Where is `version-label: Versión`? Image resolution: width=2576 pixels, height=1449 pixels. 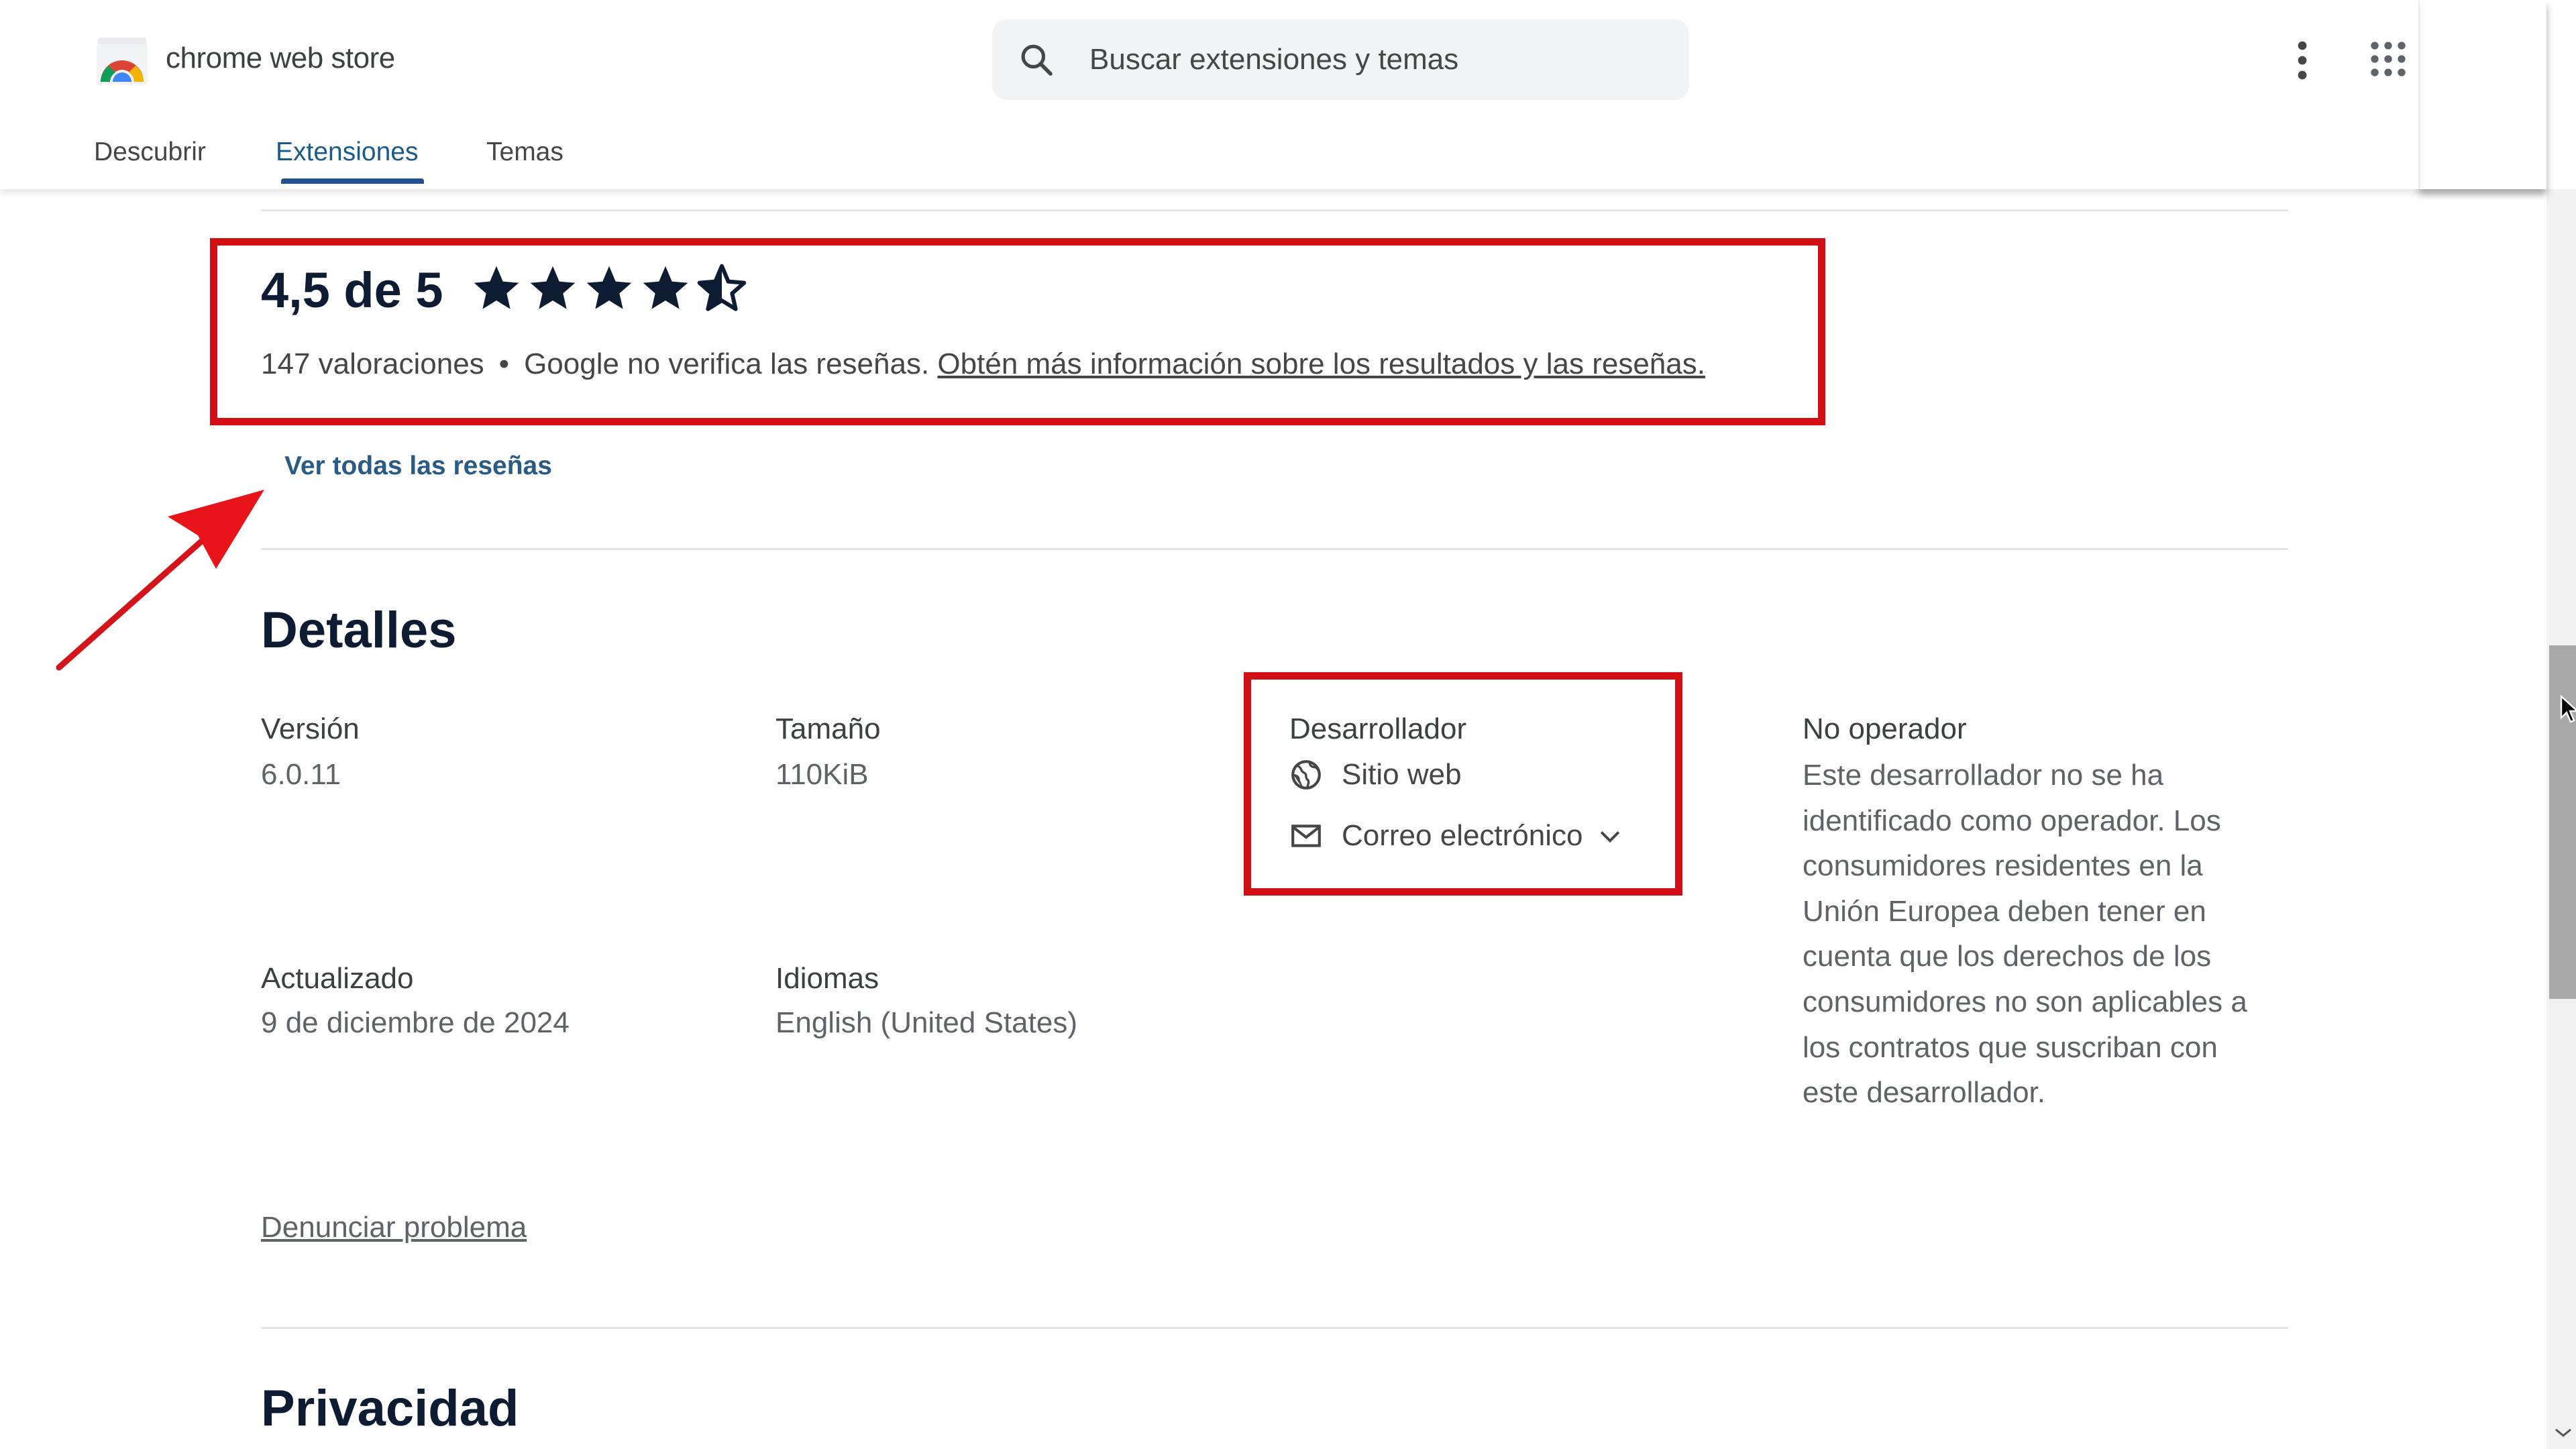 version-label: Versión is located at coordinates (310, 728).